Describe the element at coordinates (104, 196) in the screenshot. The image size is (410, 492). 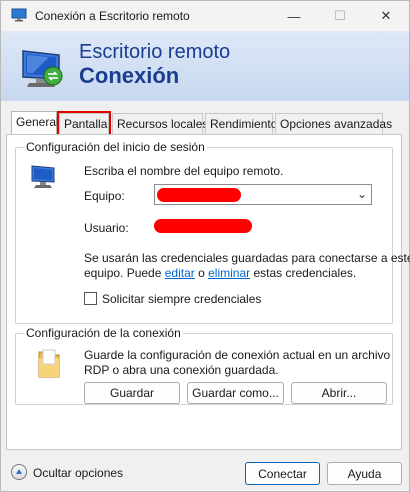
I see `computer-label: Equipo:` at that location.